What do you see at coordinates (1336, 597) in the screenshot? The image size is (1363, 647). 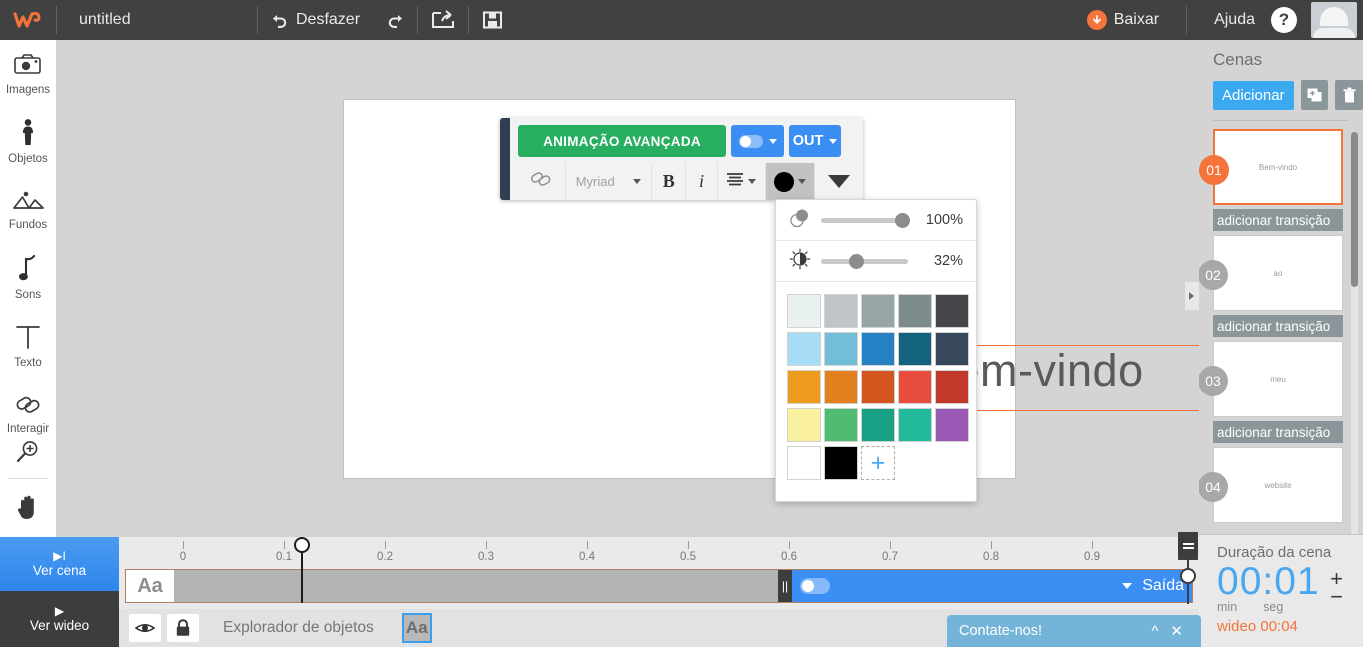 I see `duration-decrease-button: −` at bounding box center [1336, 597].